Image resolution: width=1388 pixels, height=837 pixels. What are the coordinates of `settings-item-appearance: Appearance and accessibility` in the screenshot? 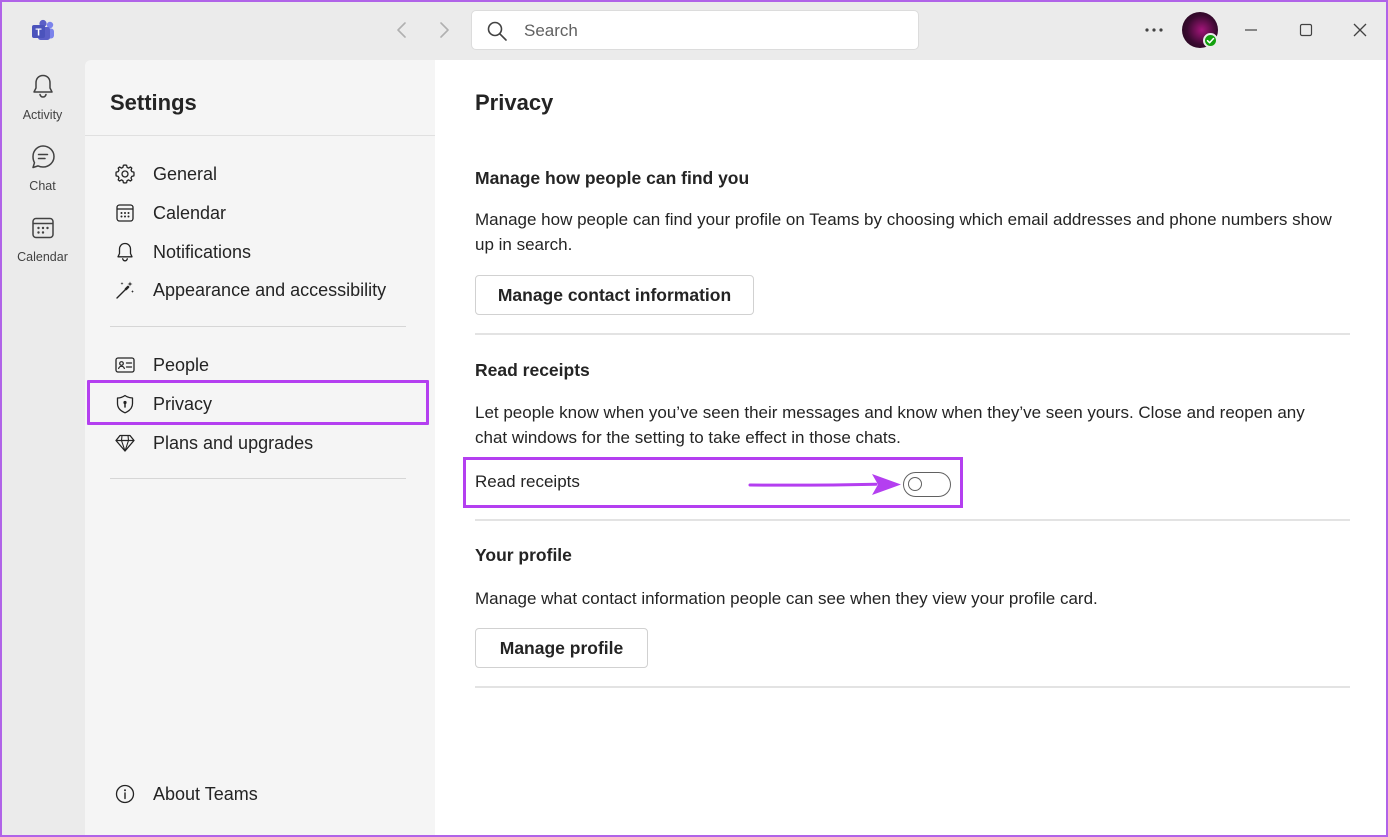 It's located at (269, 290).